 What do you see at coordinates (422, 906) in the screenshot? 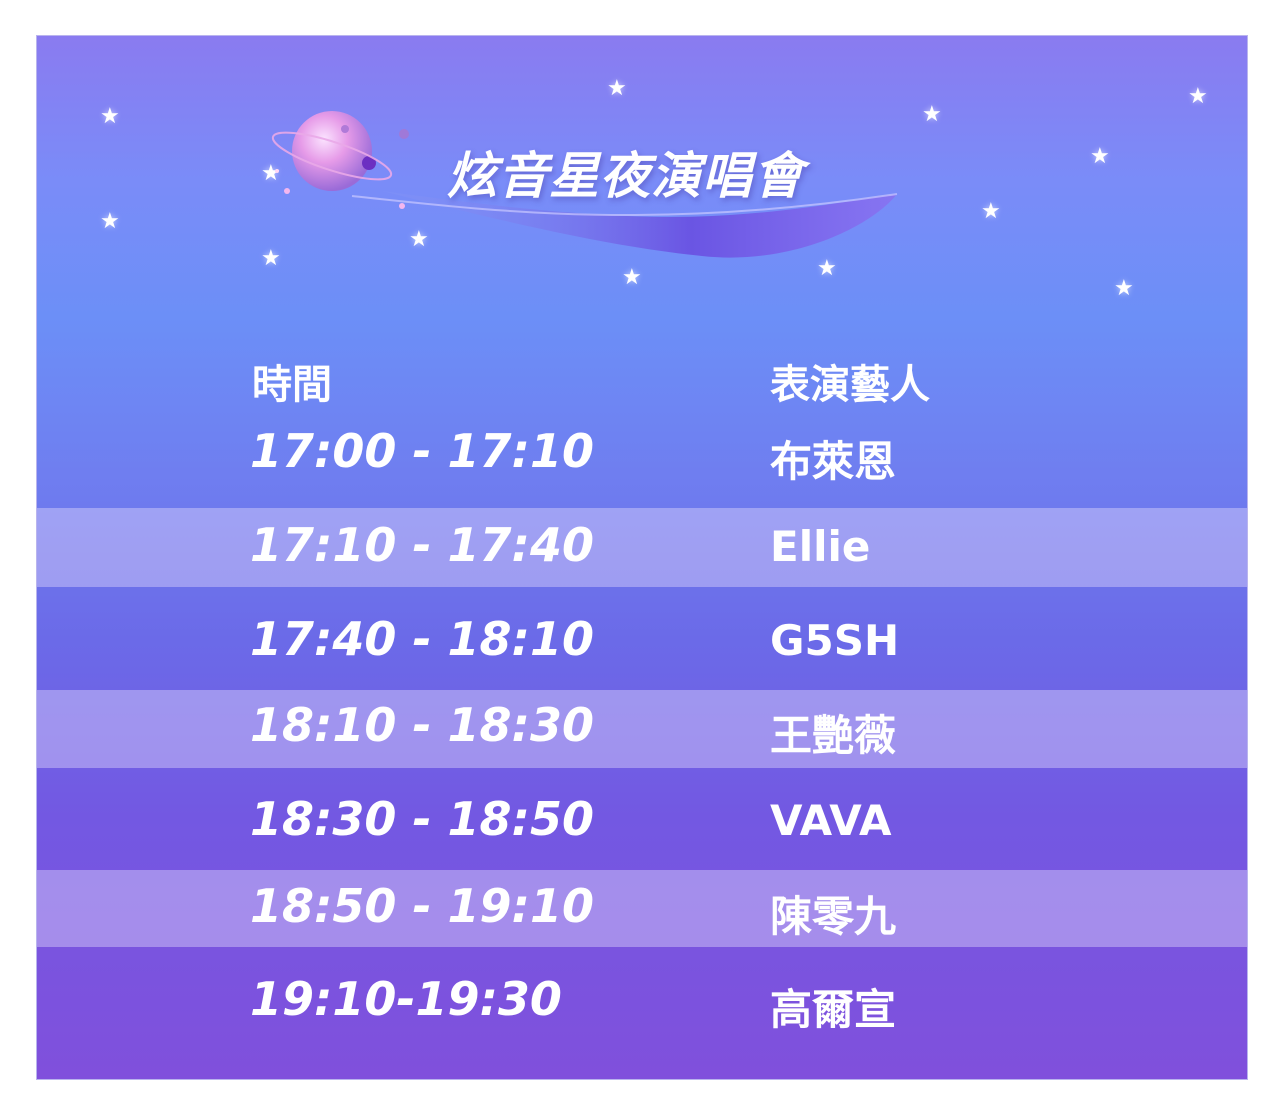
I see `row-time: 18:50 - 19:10` at bounding box center [422, 906].